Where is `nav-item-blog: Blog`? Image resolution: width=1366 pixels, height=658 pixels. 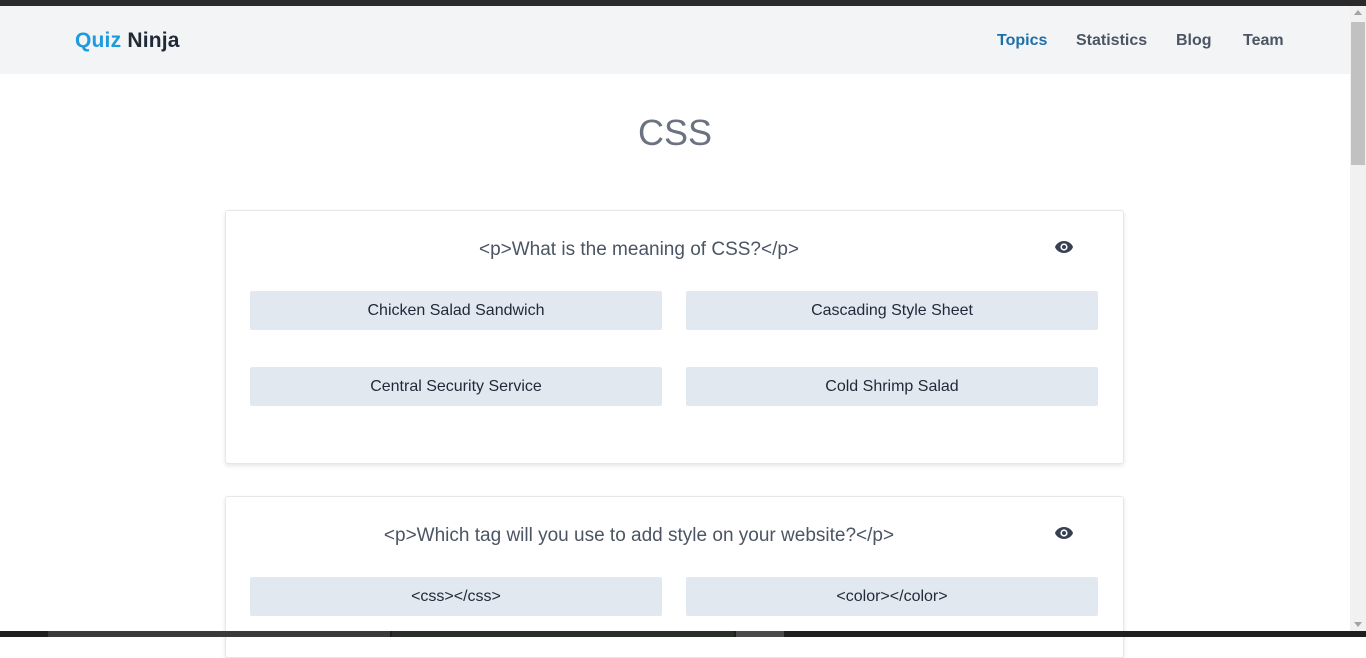
nav-item-blog: Blog is located at coordinates (1194, 41).